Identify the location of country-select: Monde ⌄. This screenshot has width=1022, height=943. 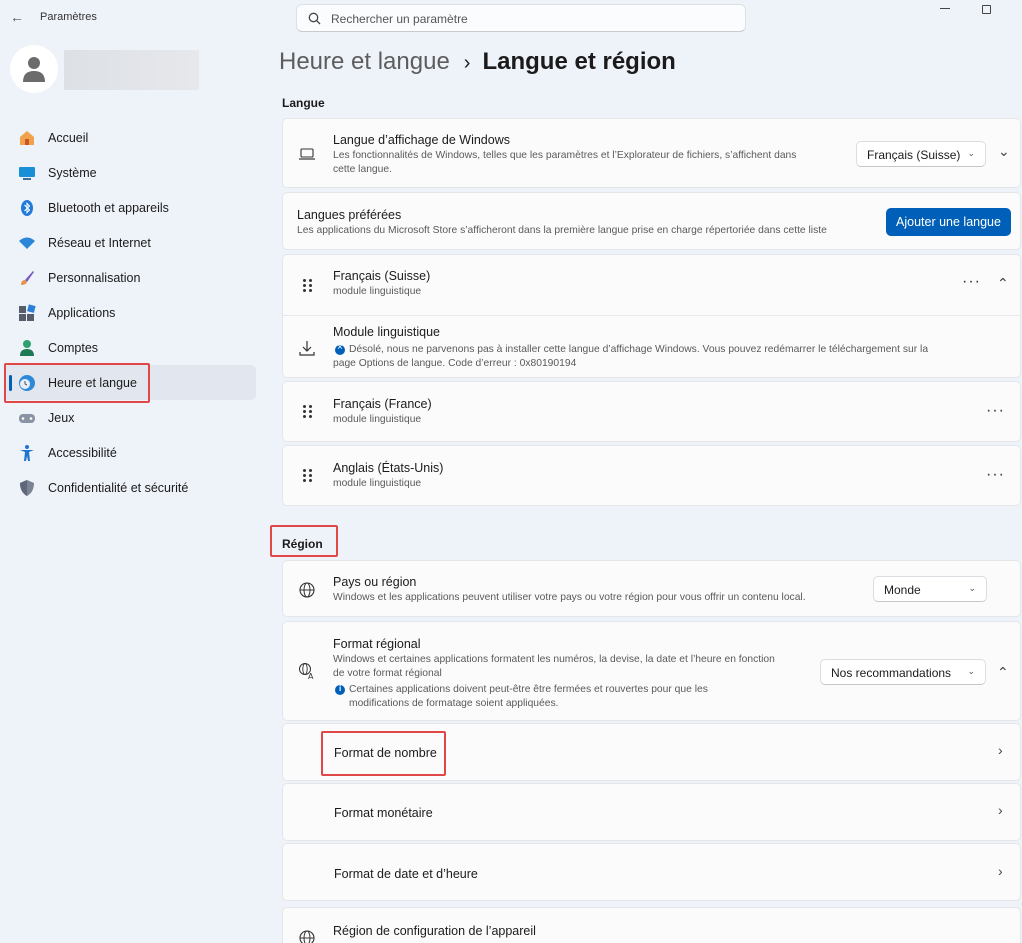
(930, 589).